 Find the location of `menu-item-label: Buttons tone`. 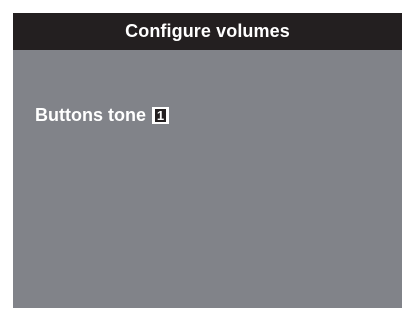

menu-item-label: Buttons tone is located at coordinates (90, 114).